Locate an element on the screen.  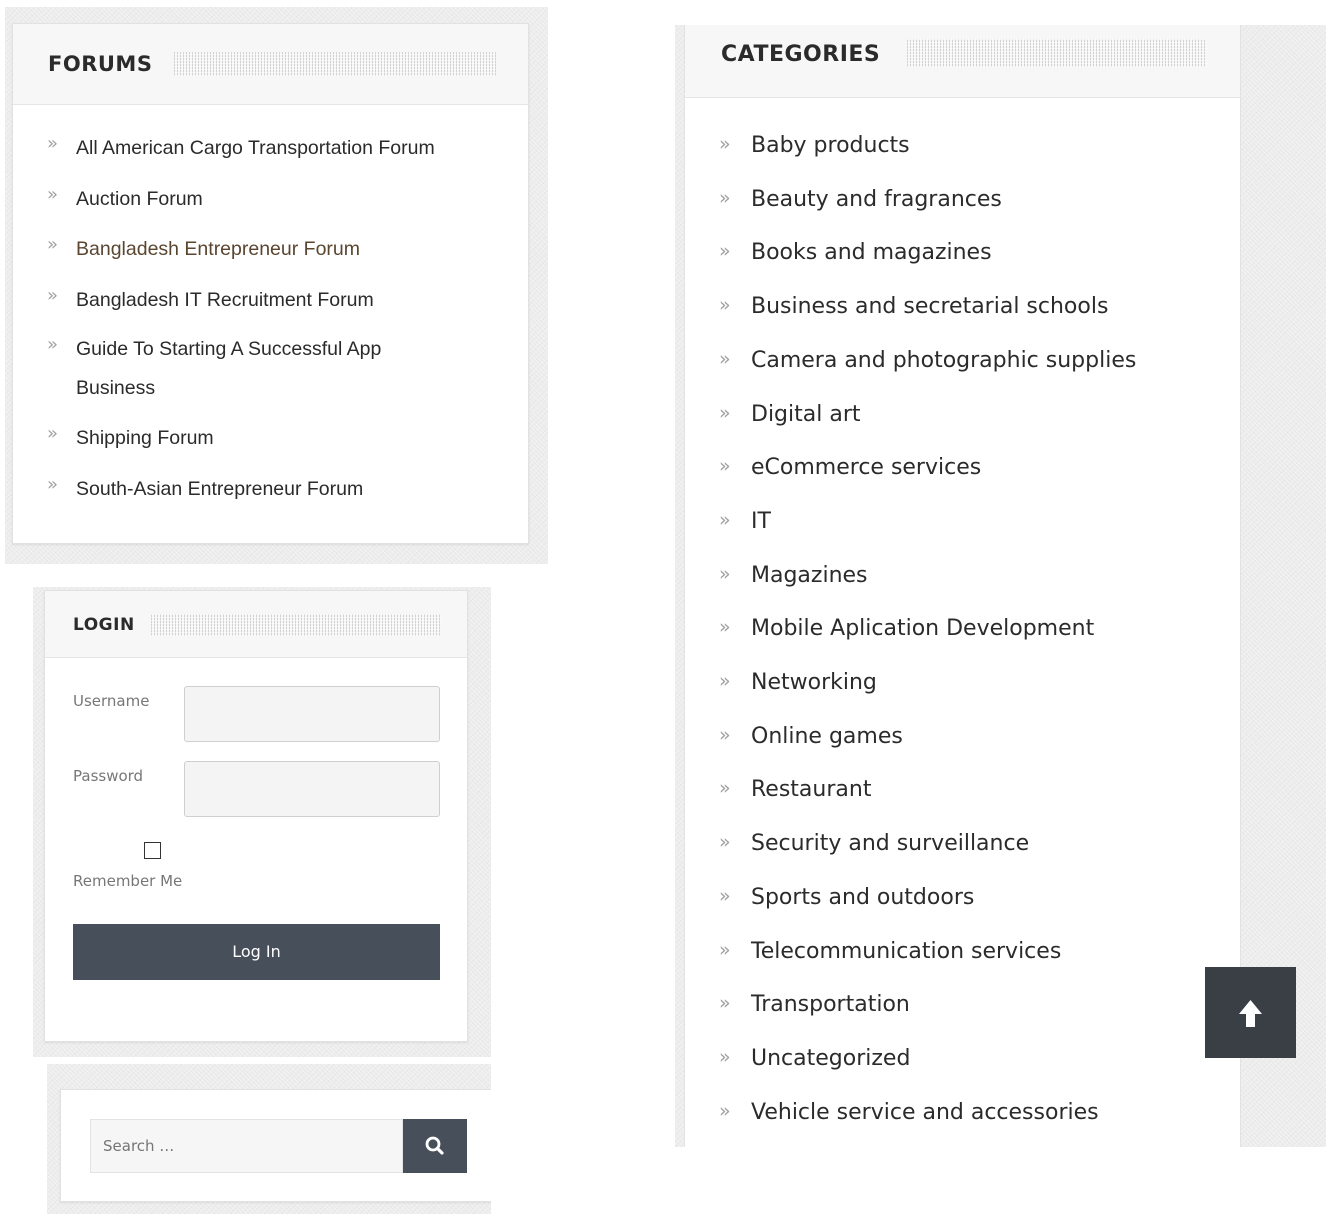
category-link: Books and magazines is located at coordinates (871, 252).